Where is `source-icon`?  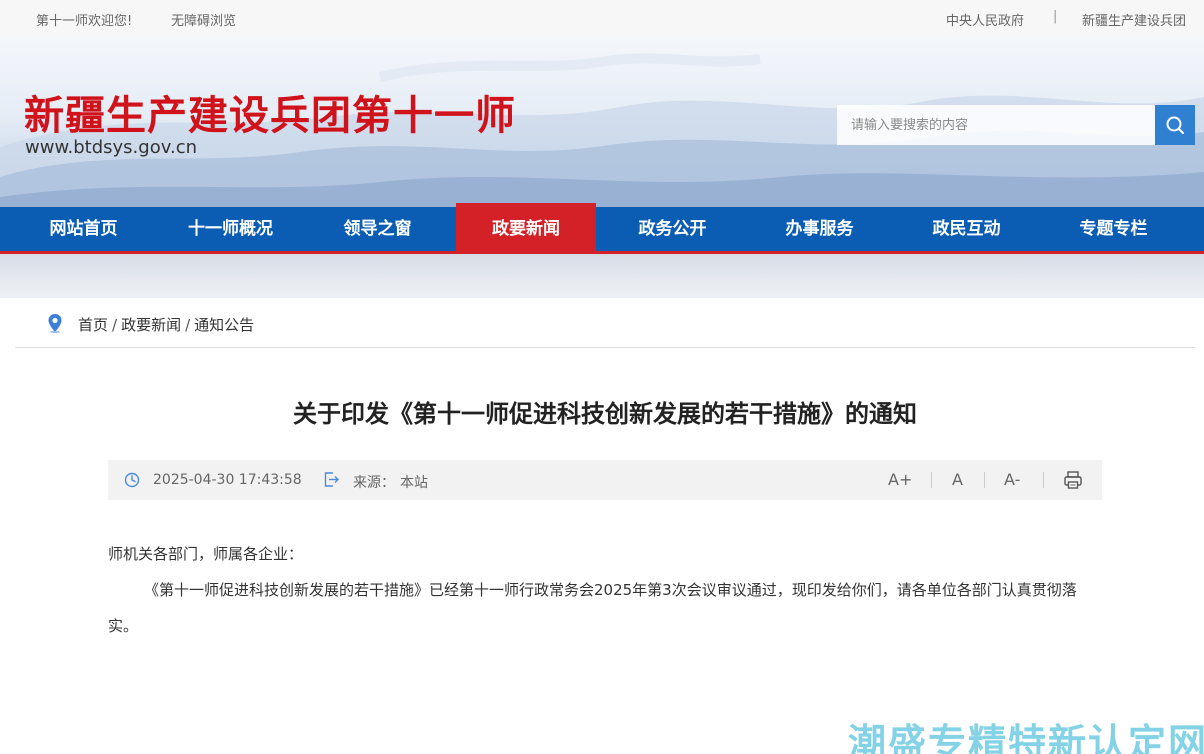
source-icon is located at coordinates (331, 479).